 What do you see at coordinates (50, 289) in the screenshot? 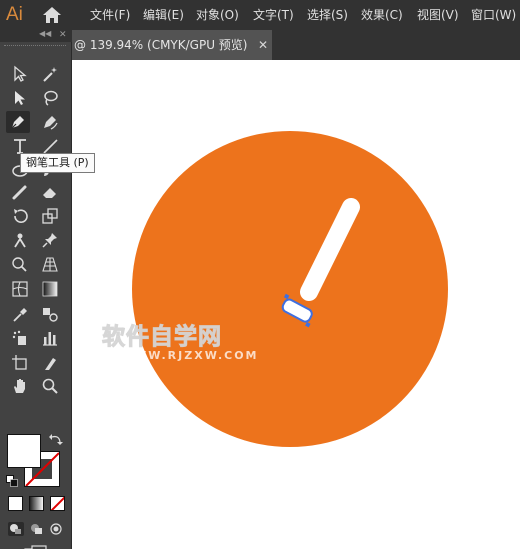
I see `gradient-tool-icon` at bounding box center [50, 289].